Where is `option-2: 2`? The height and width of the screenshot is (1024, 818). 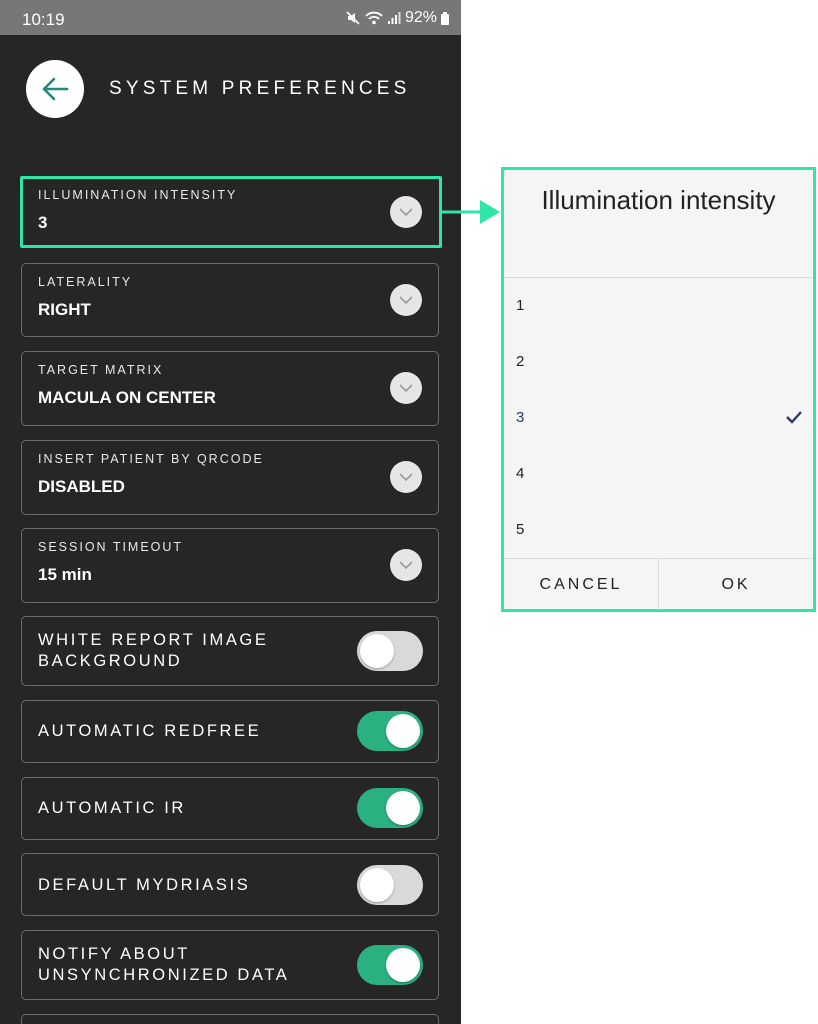 option-2: 2 is located at coordinates (658, 362).